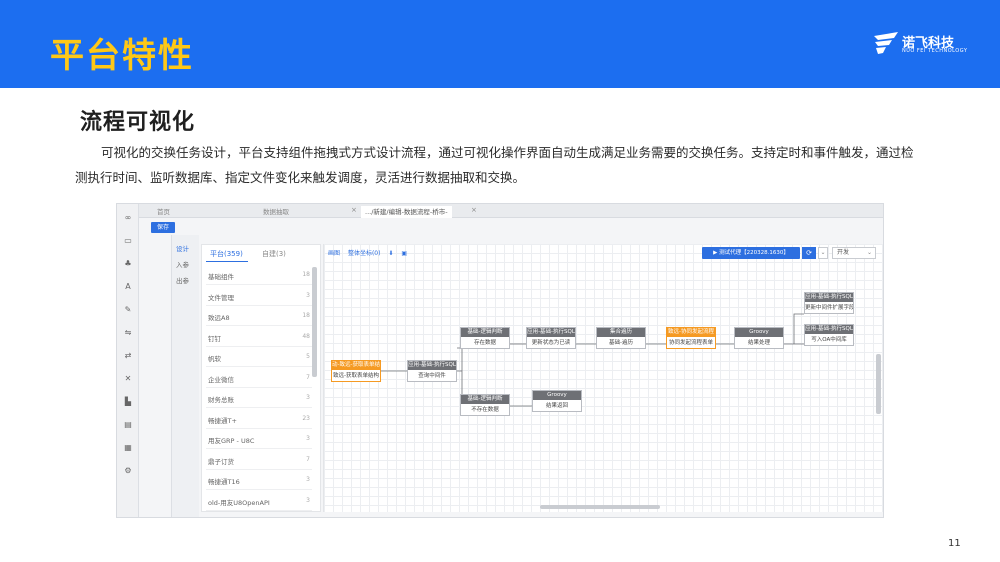  I want to click on page-number: 11, so click(954, 543).